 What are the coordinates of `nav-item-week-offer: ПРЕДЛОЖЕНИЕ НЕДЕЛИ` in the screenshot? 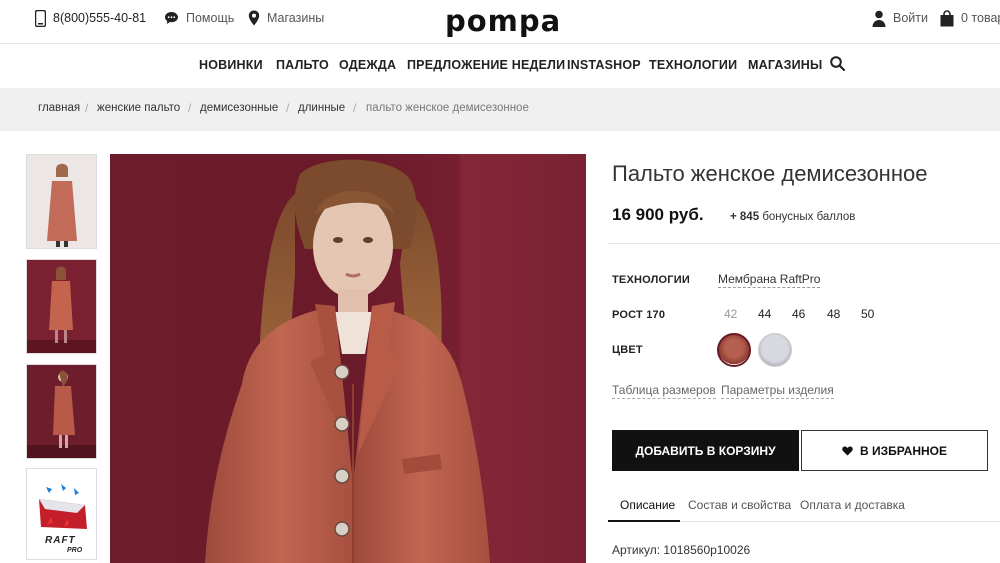 It's located at (486, 65).